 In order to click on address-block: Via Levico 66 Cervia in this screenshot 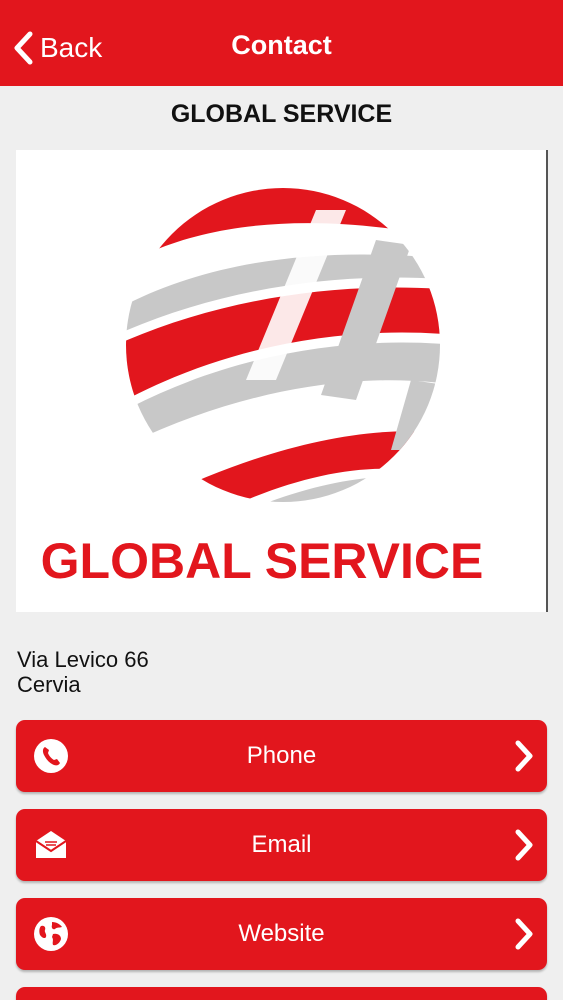, I will do `click(83, 672)`.